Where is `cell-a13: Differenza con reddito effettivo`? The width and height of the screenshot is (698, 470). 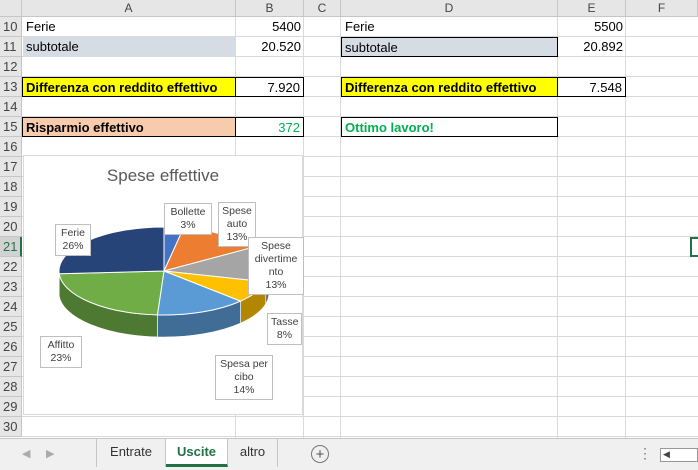
cell-a13: Differenza con reddito effettivo is located at coordinates (129, 87).